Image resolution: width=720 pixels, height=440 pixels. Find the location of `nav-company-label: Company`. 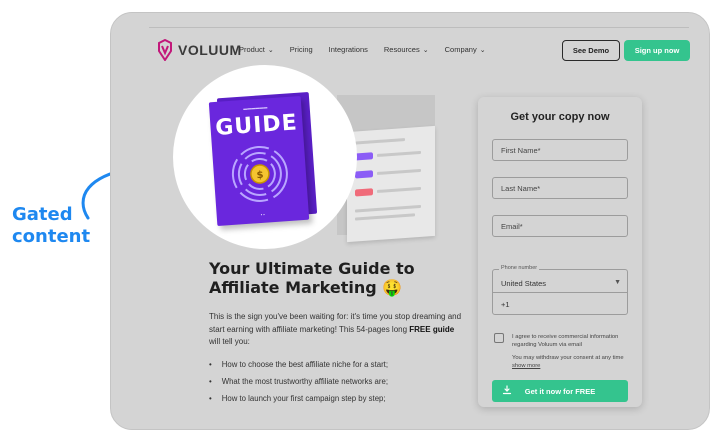

nav-company-label: Company is located at coordinates (460, 49).